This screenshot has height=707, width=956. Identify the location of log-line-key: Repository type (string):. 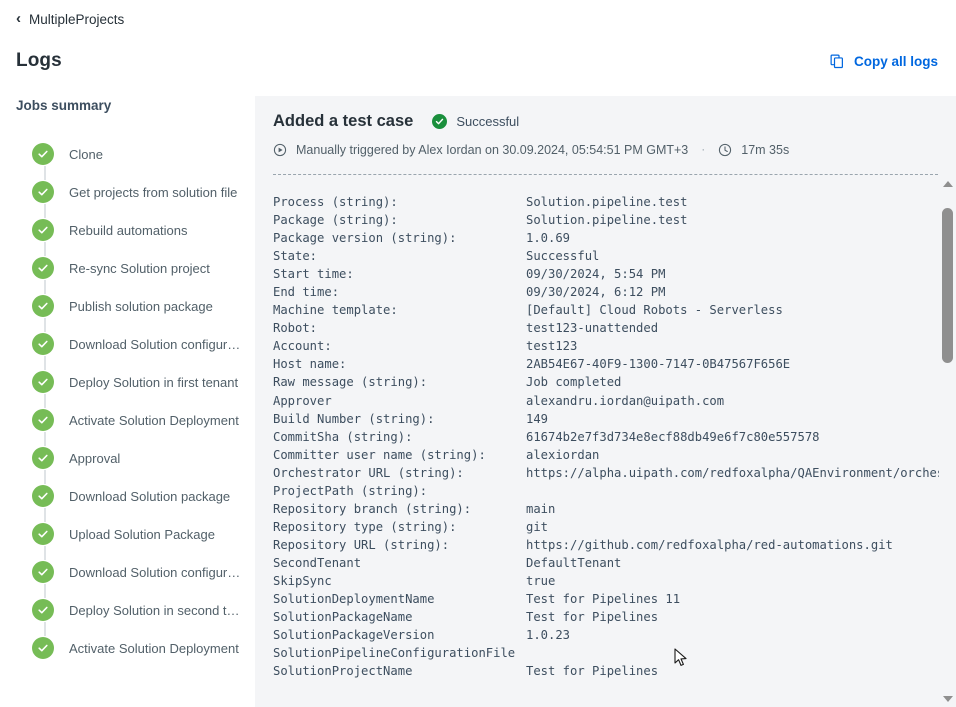
(365, 526).